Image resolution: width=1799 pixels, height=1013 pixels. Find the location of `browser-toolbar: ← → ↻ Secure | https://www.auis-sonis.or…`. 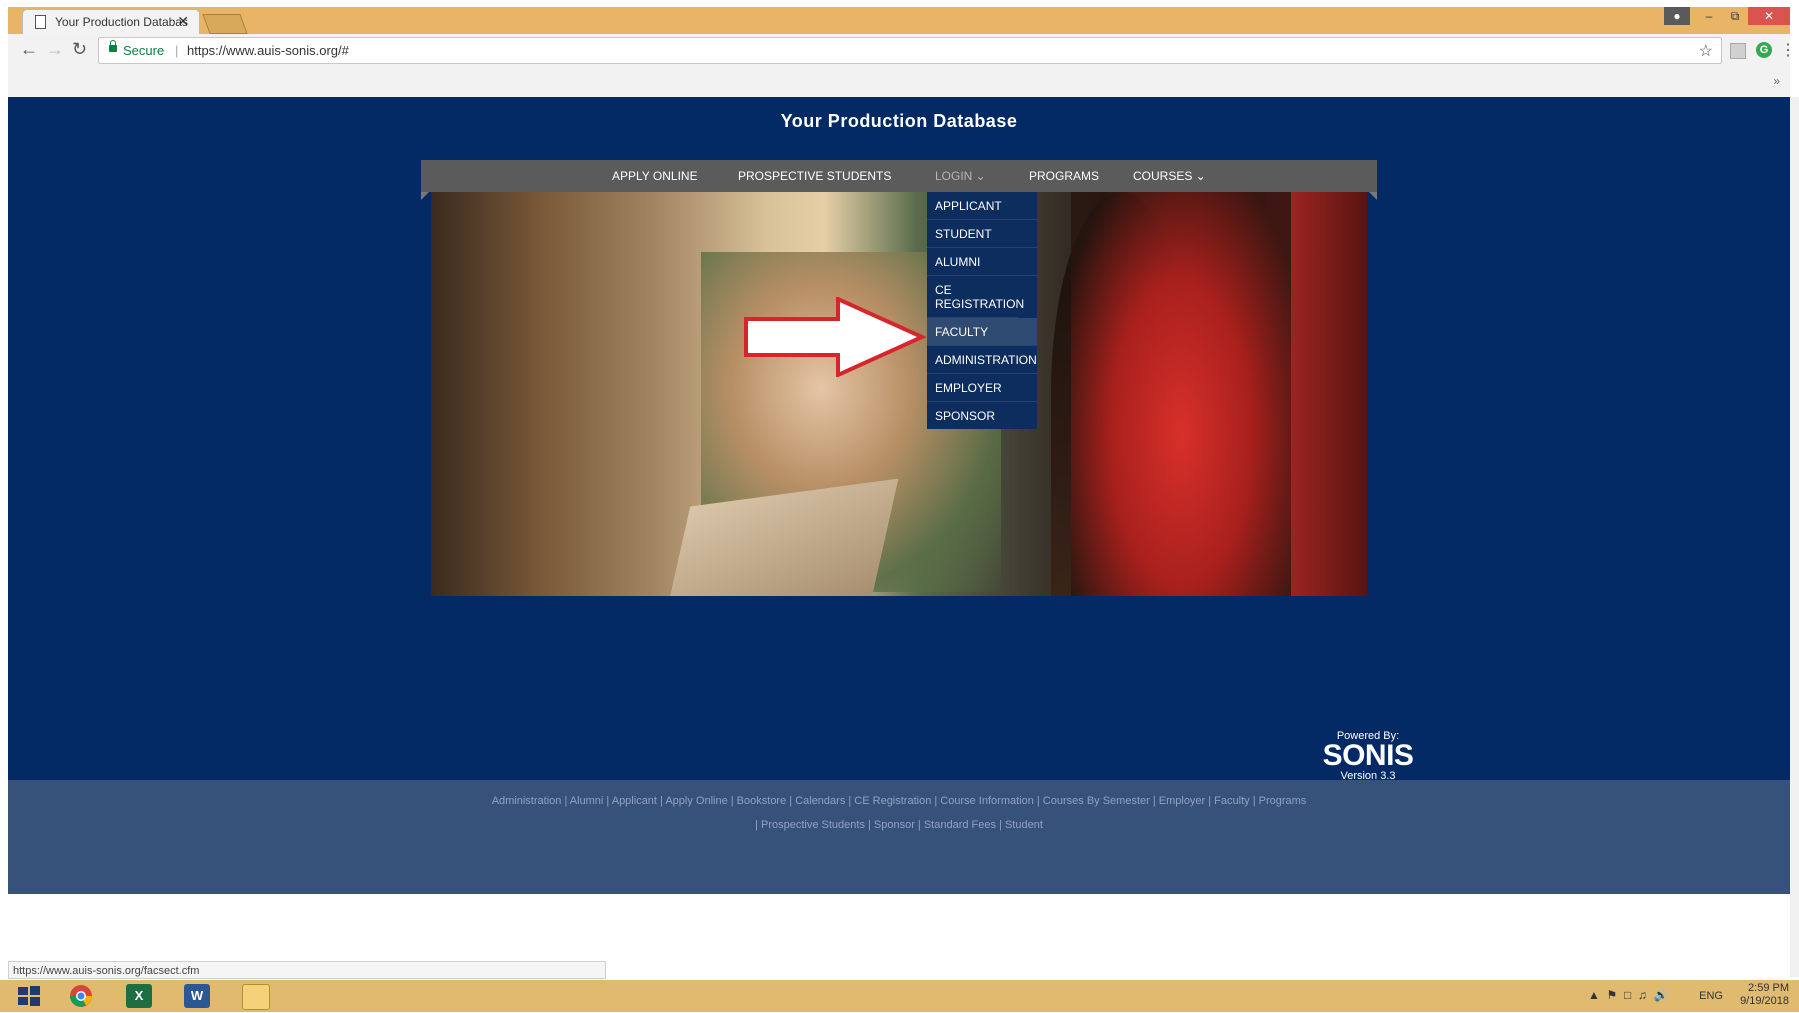

browser-toolbar: ← → ↻ Secure | https://www.auis-sonis.or… is located at coordinates (902, 51).